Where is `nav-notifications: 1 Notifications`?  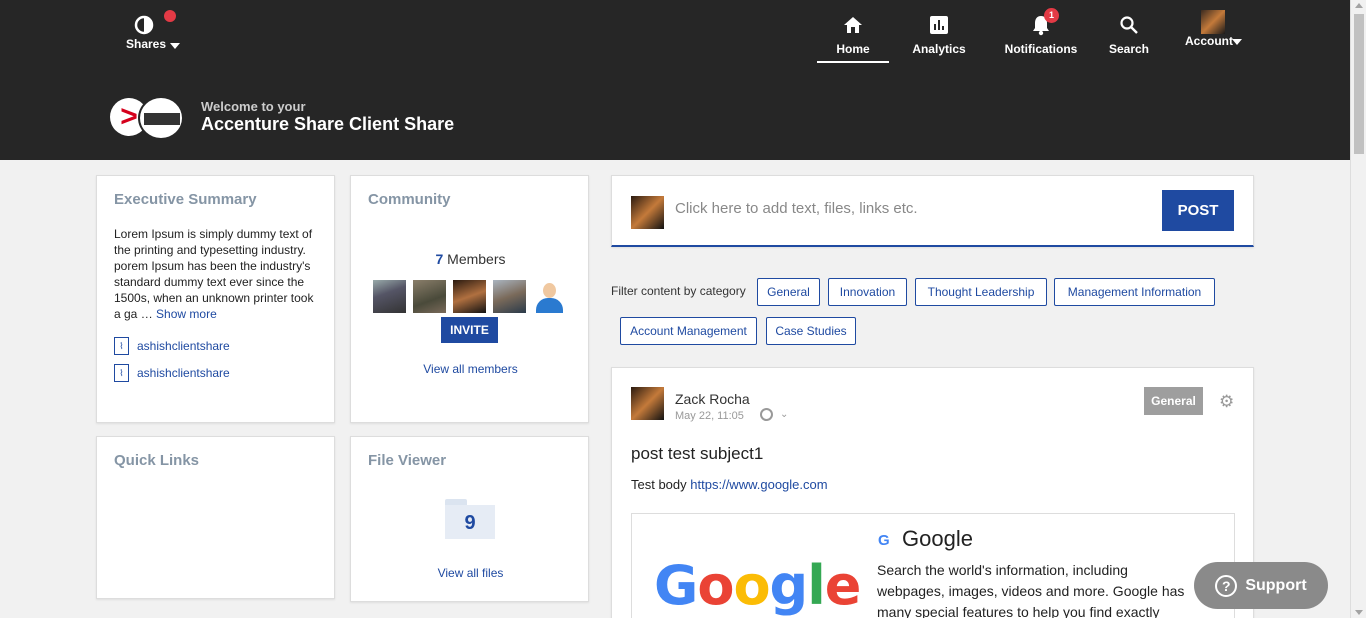 nav-notifications: 1 Notifications is located at coordinates (1041, 35).